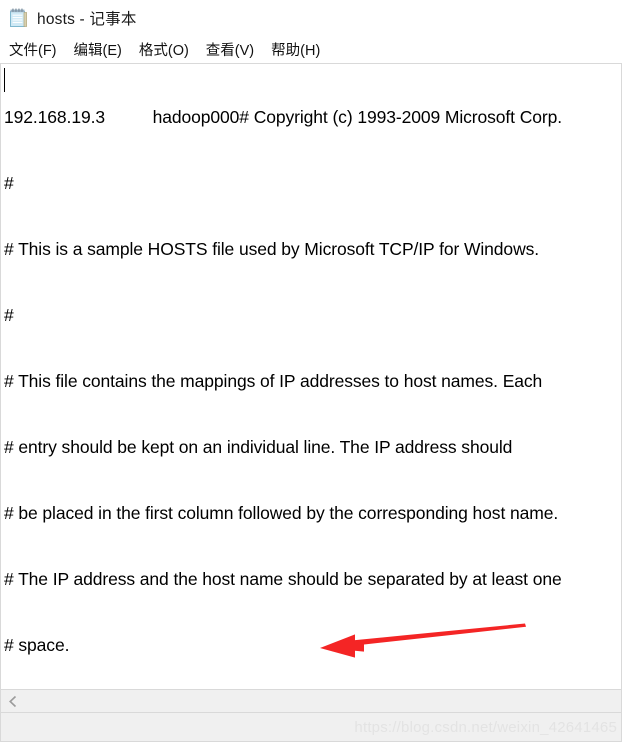 The width and height of the screenshot is (622, 742). What do you see at coordinates (164, 49) in the screenshot?
I see `menu-format: 格式(O)` at bounding box center [164, 49].